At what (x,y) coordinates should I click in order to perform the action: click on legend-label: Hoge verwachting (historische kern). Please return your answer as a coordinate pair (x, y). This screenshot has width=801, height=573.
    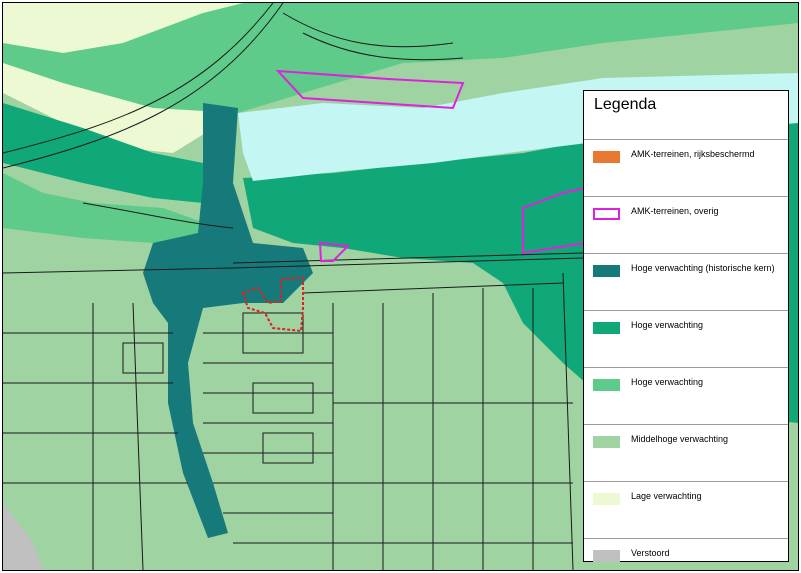
    Looking at the image, I should click on (703, 268).